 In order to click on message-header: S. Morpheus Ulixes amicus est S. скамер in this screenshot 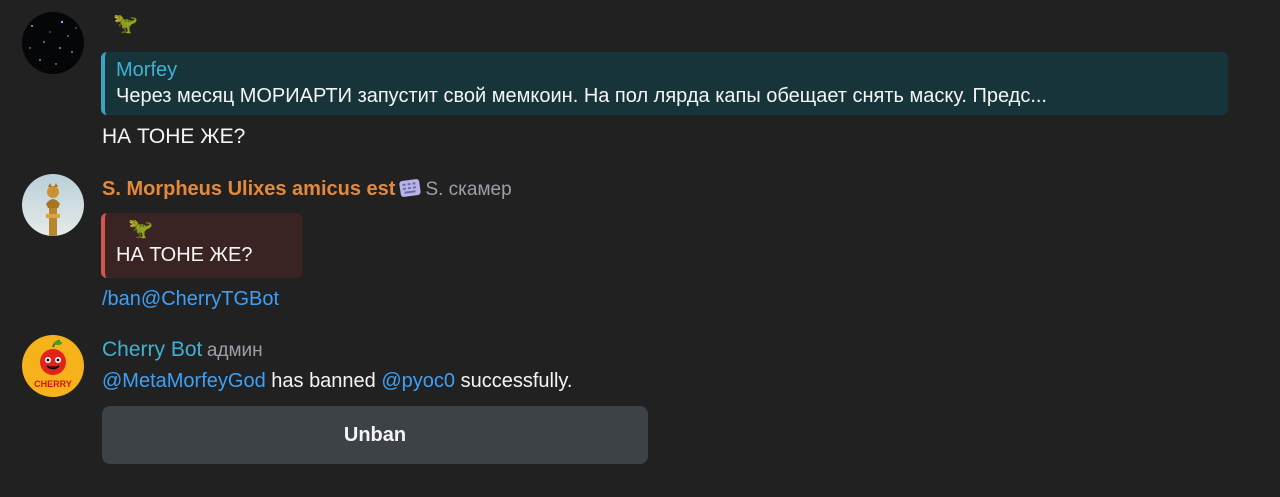, I will do `click(691, 188)`.